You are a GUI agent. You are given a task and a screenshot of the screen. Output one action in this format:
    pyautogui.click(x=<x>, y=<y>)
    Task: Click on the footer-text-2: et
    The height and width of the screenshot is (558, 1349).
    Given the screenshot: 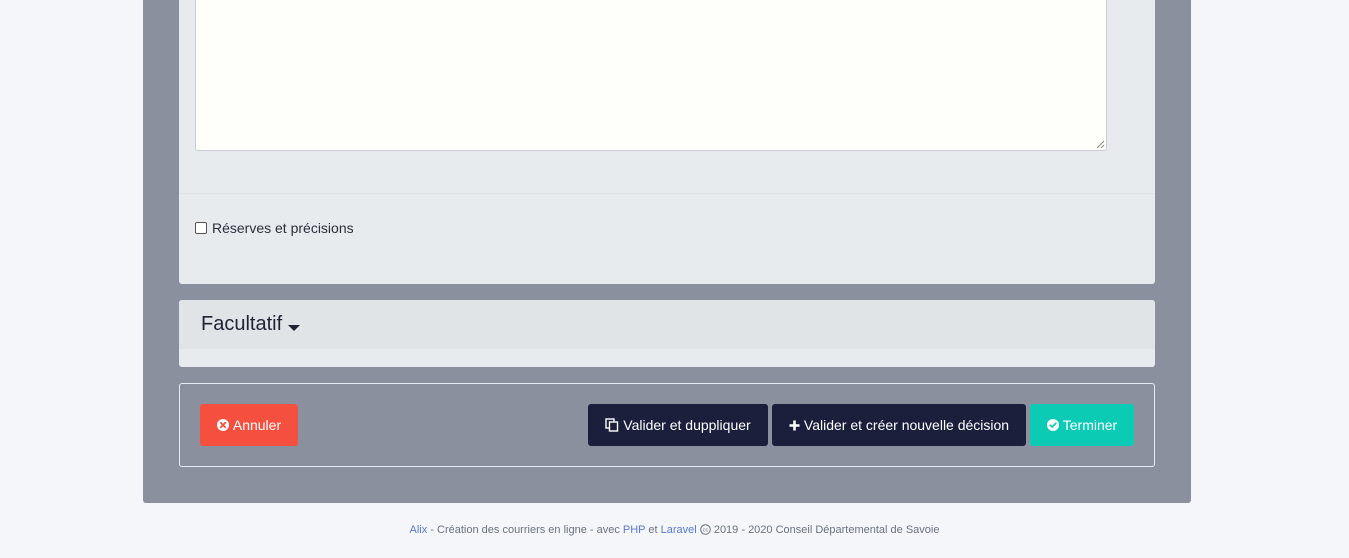 What is the action you would take?
    pyautogui.click(x=653, y=530)
    